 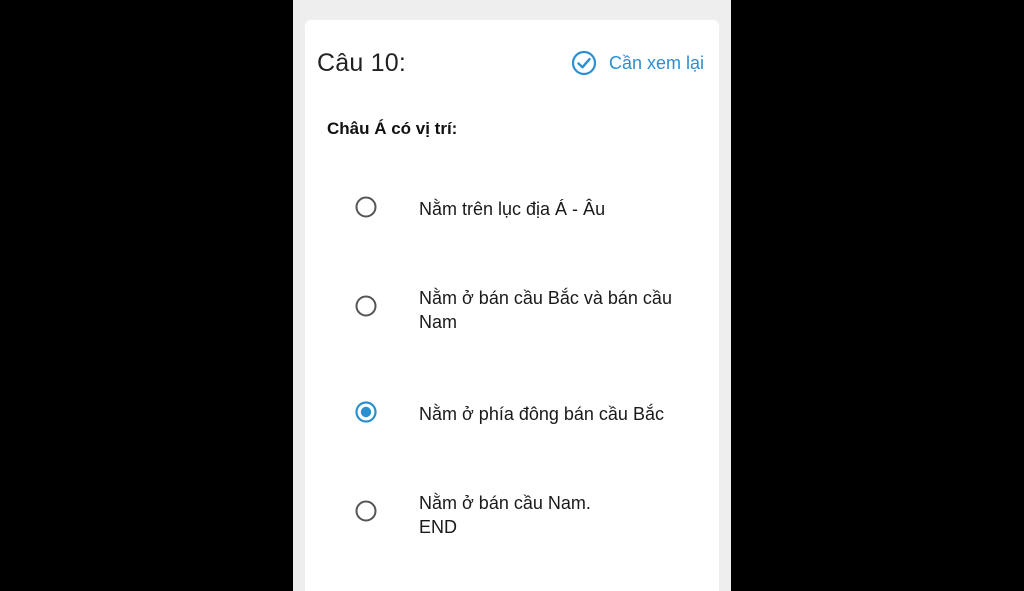 I want to click on answer-option-c: Nằm ở phía đông bán cầu Bắc, so click(x=512, y=418).